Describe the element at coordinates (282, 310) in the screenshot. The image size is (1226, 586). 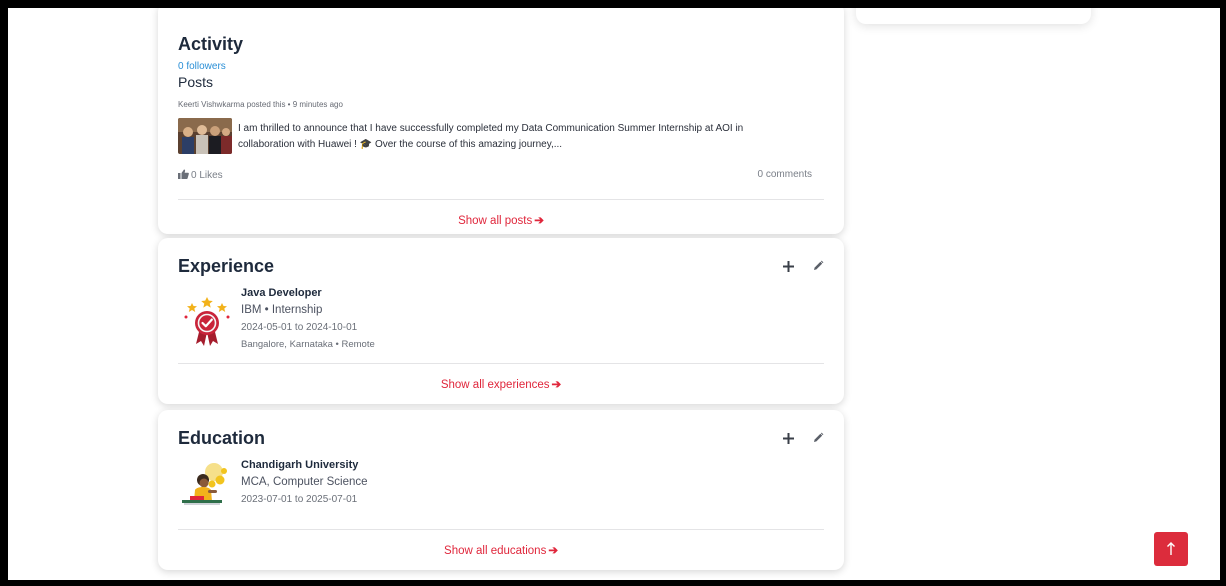
I see `experience-company: IBM • Internship` at that location.